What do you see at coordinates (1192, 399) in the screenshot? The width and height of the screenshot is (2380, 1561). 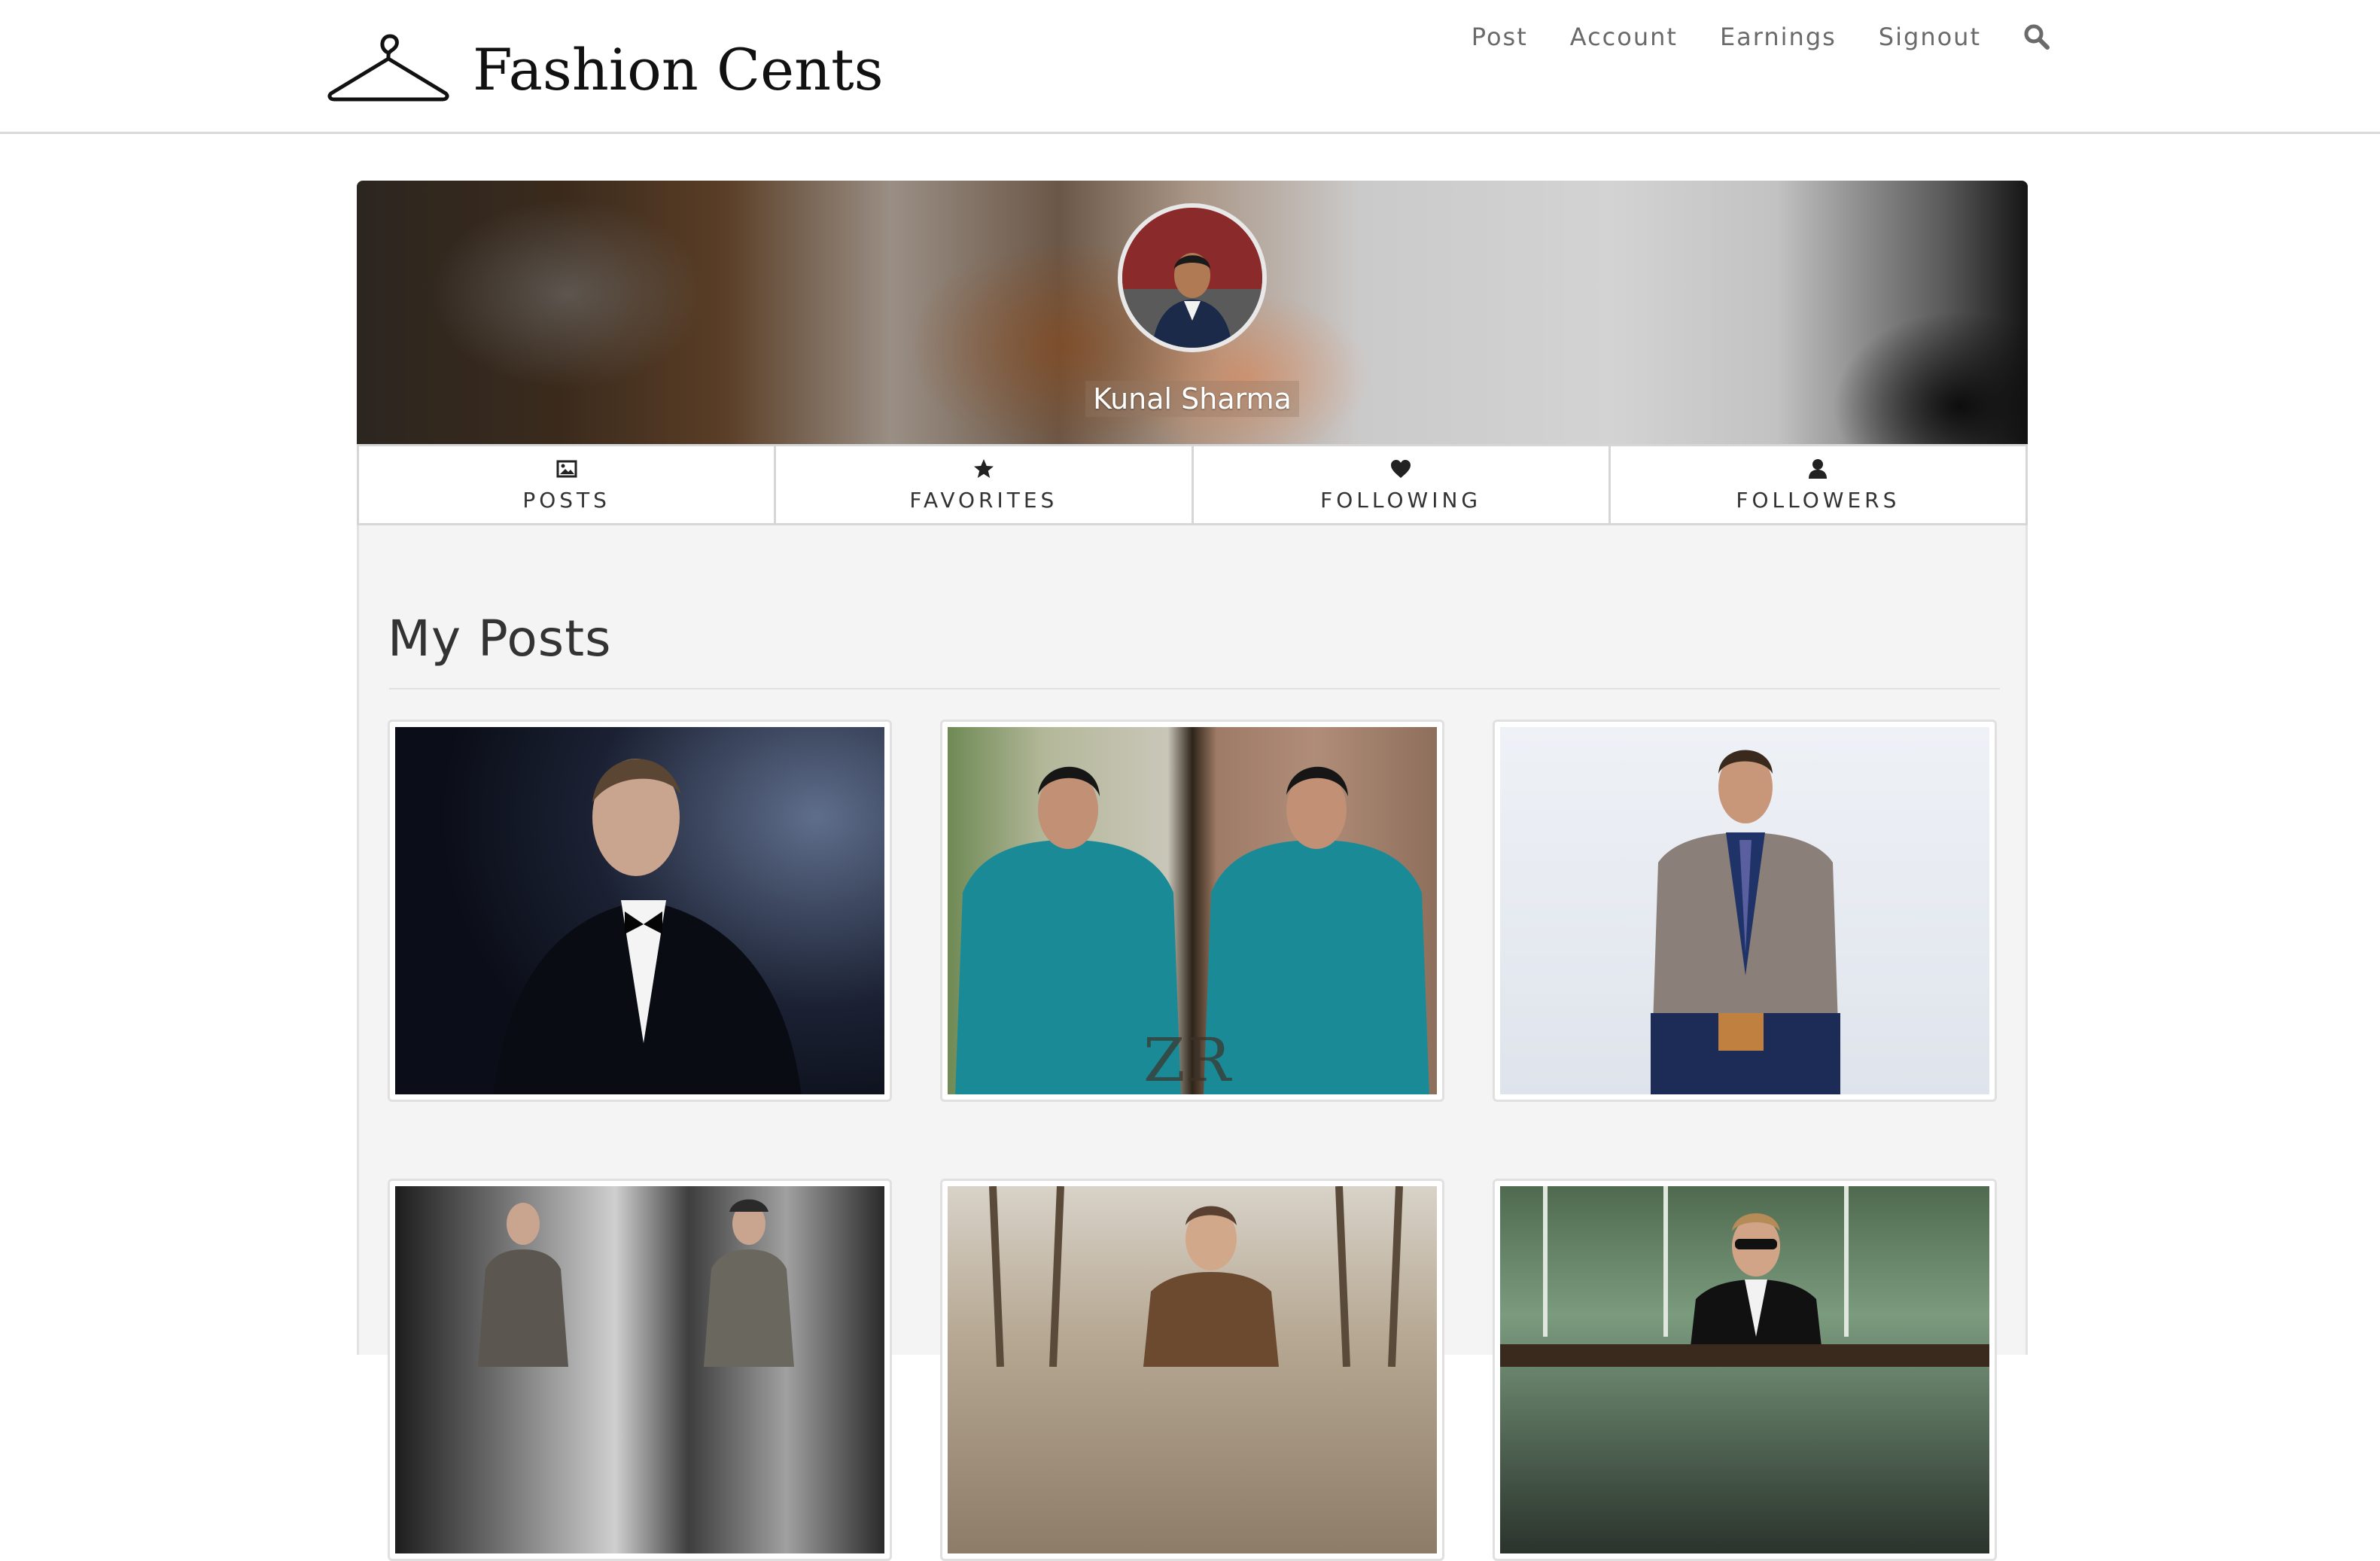 I see `profile-name: Kunal Sharma` at bounding box center [1192, 399].